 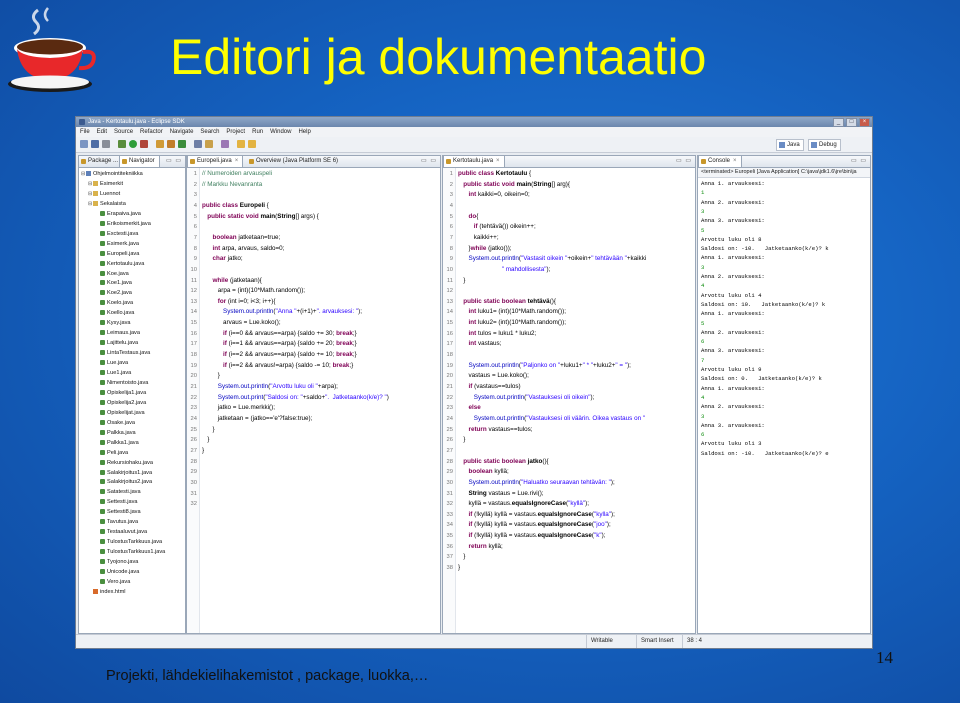 I want to click on tree-item: Lajittelu.java, so click(x=116, y=343).